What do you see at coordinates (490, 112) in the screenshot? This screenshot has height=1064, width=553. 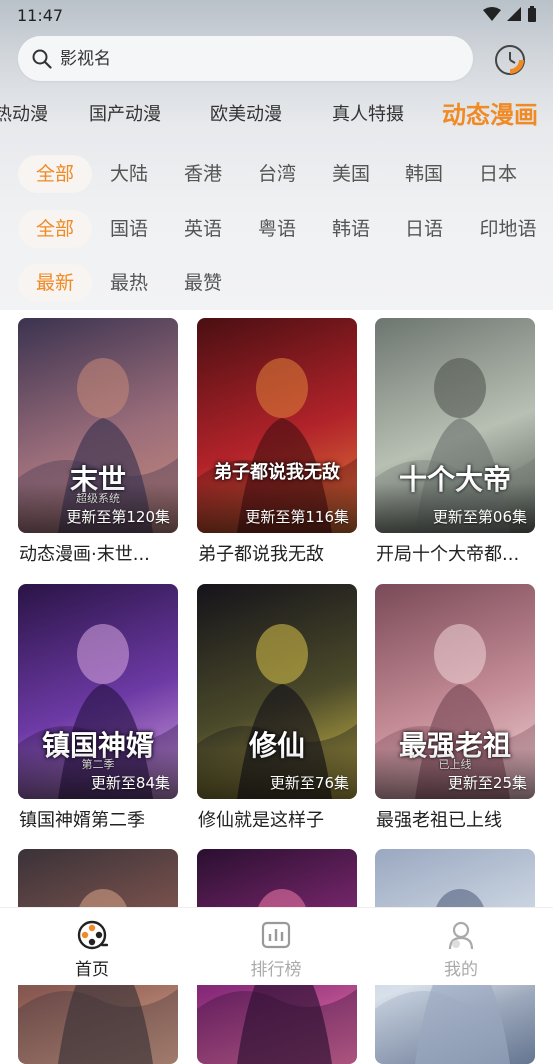 I see `tab-category-active: 动态漫画` at bounding box center [490, 112].